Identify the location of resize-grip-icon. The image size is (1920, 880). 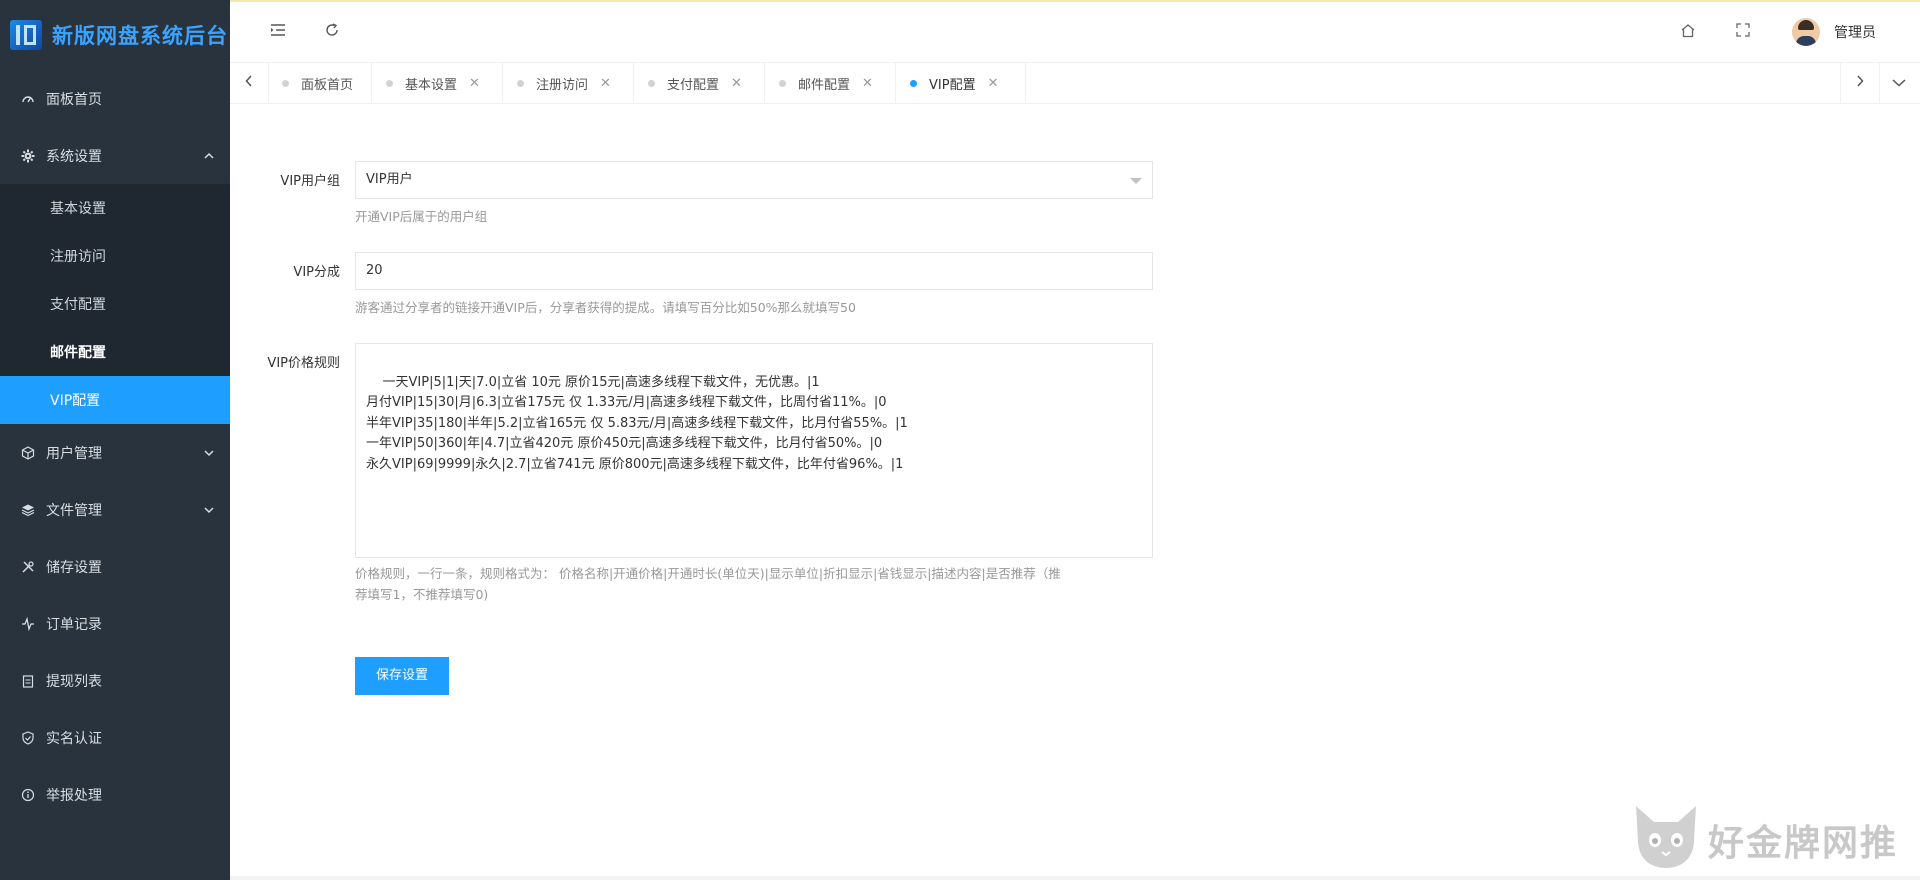
(1146, 551).